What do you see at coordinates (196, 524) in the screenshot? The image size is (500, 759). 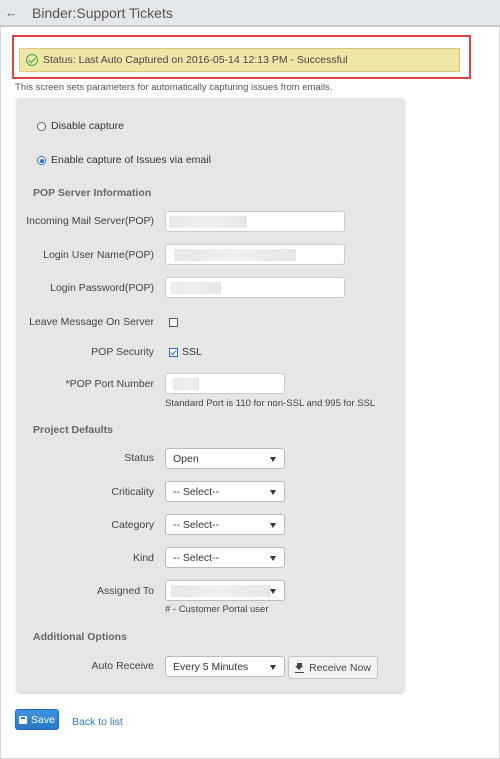 I see `category-selected: -- Select--` at bounding box center [196, 524].